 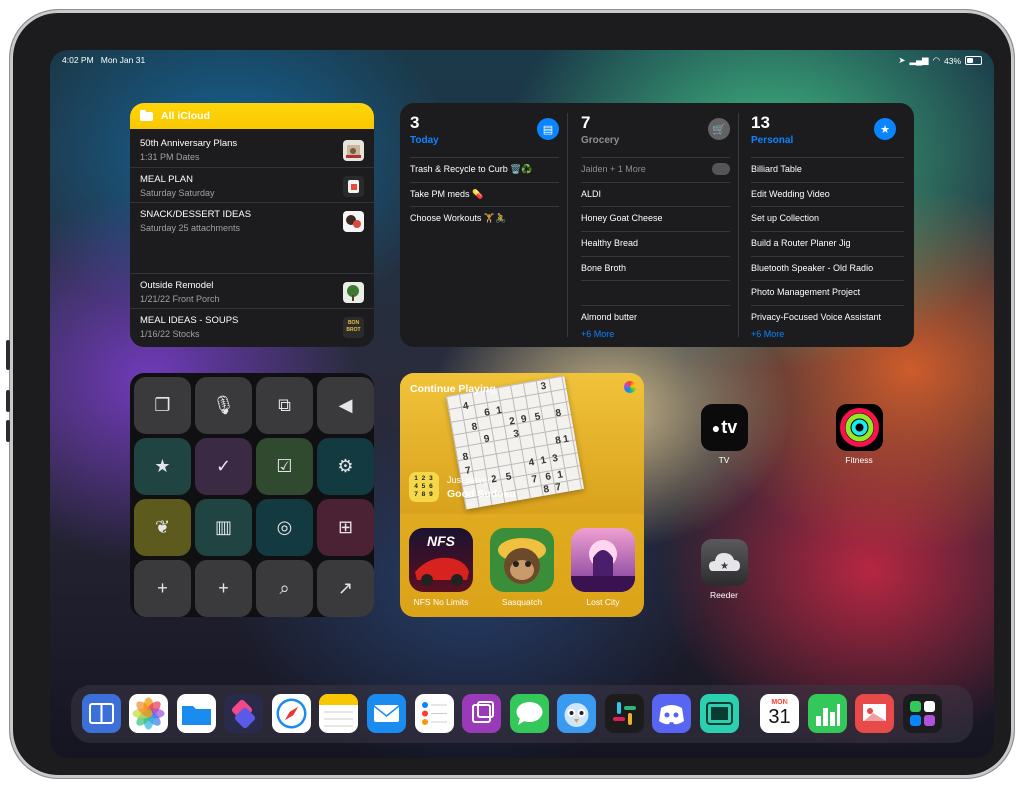 What do you see at coordinates (922, 713) in the screenshot?
I see `app-library-icon` at bounding box center [922, 713].